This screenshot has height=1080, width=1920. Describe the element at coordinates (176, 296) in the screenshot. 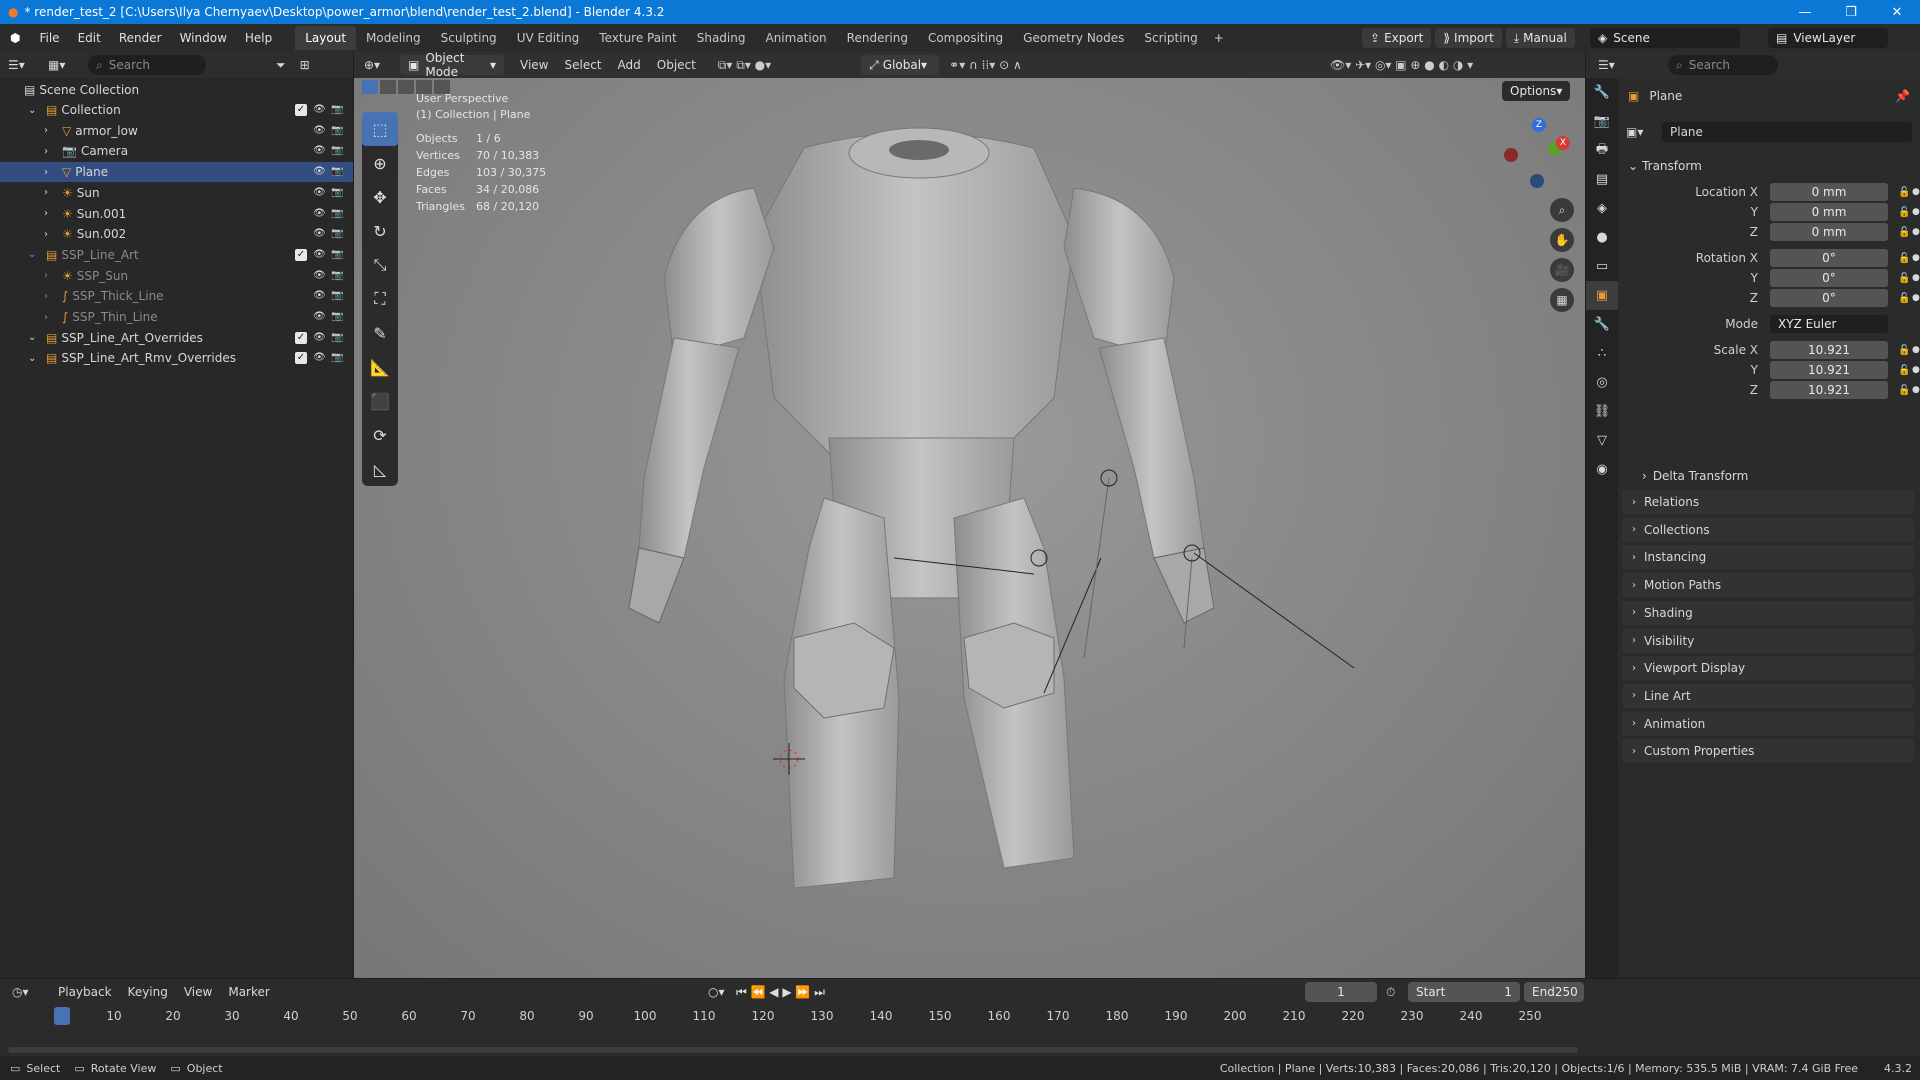

I see `outliner-row: › ∫ SSP_Thick_Line 👁 📷` at that location.